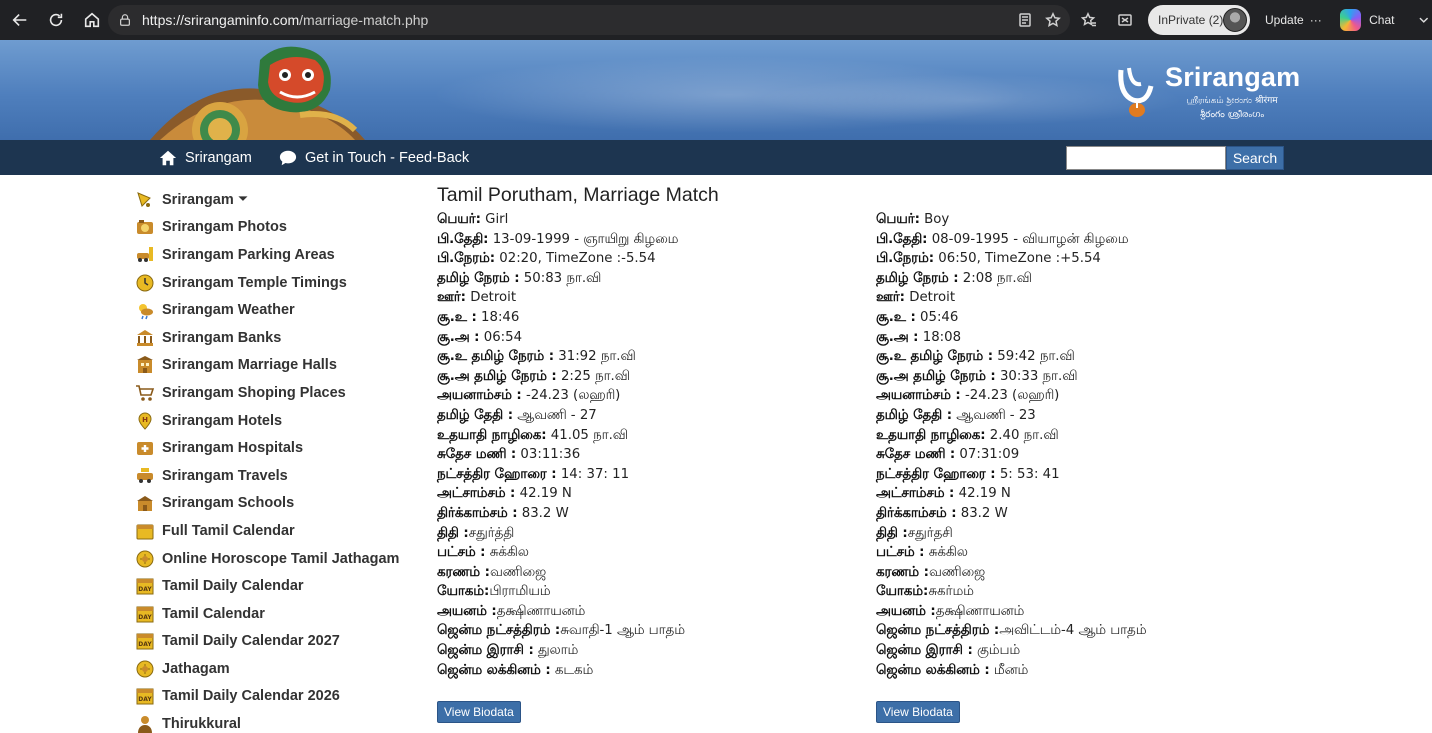 The height and width of the screenshot is (733, 1432). What do you see at coordinates (555, 415) in the screenshot?
I see `detail-value: ஆவணி - 27` at bounding box center [555, 415].